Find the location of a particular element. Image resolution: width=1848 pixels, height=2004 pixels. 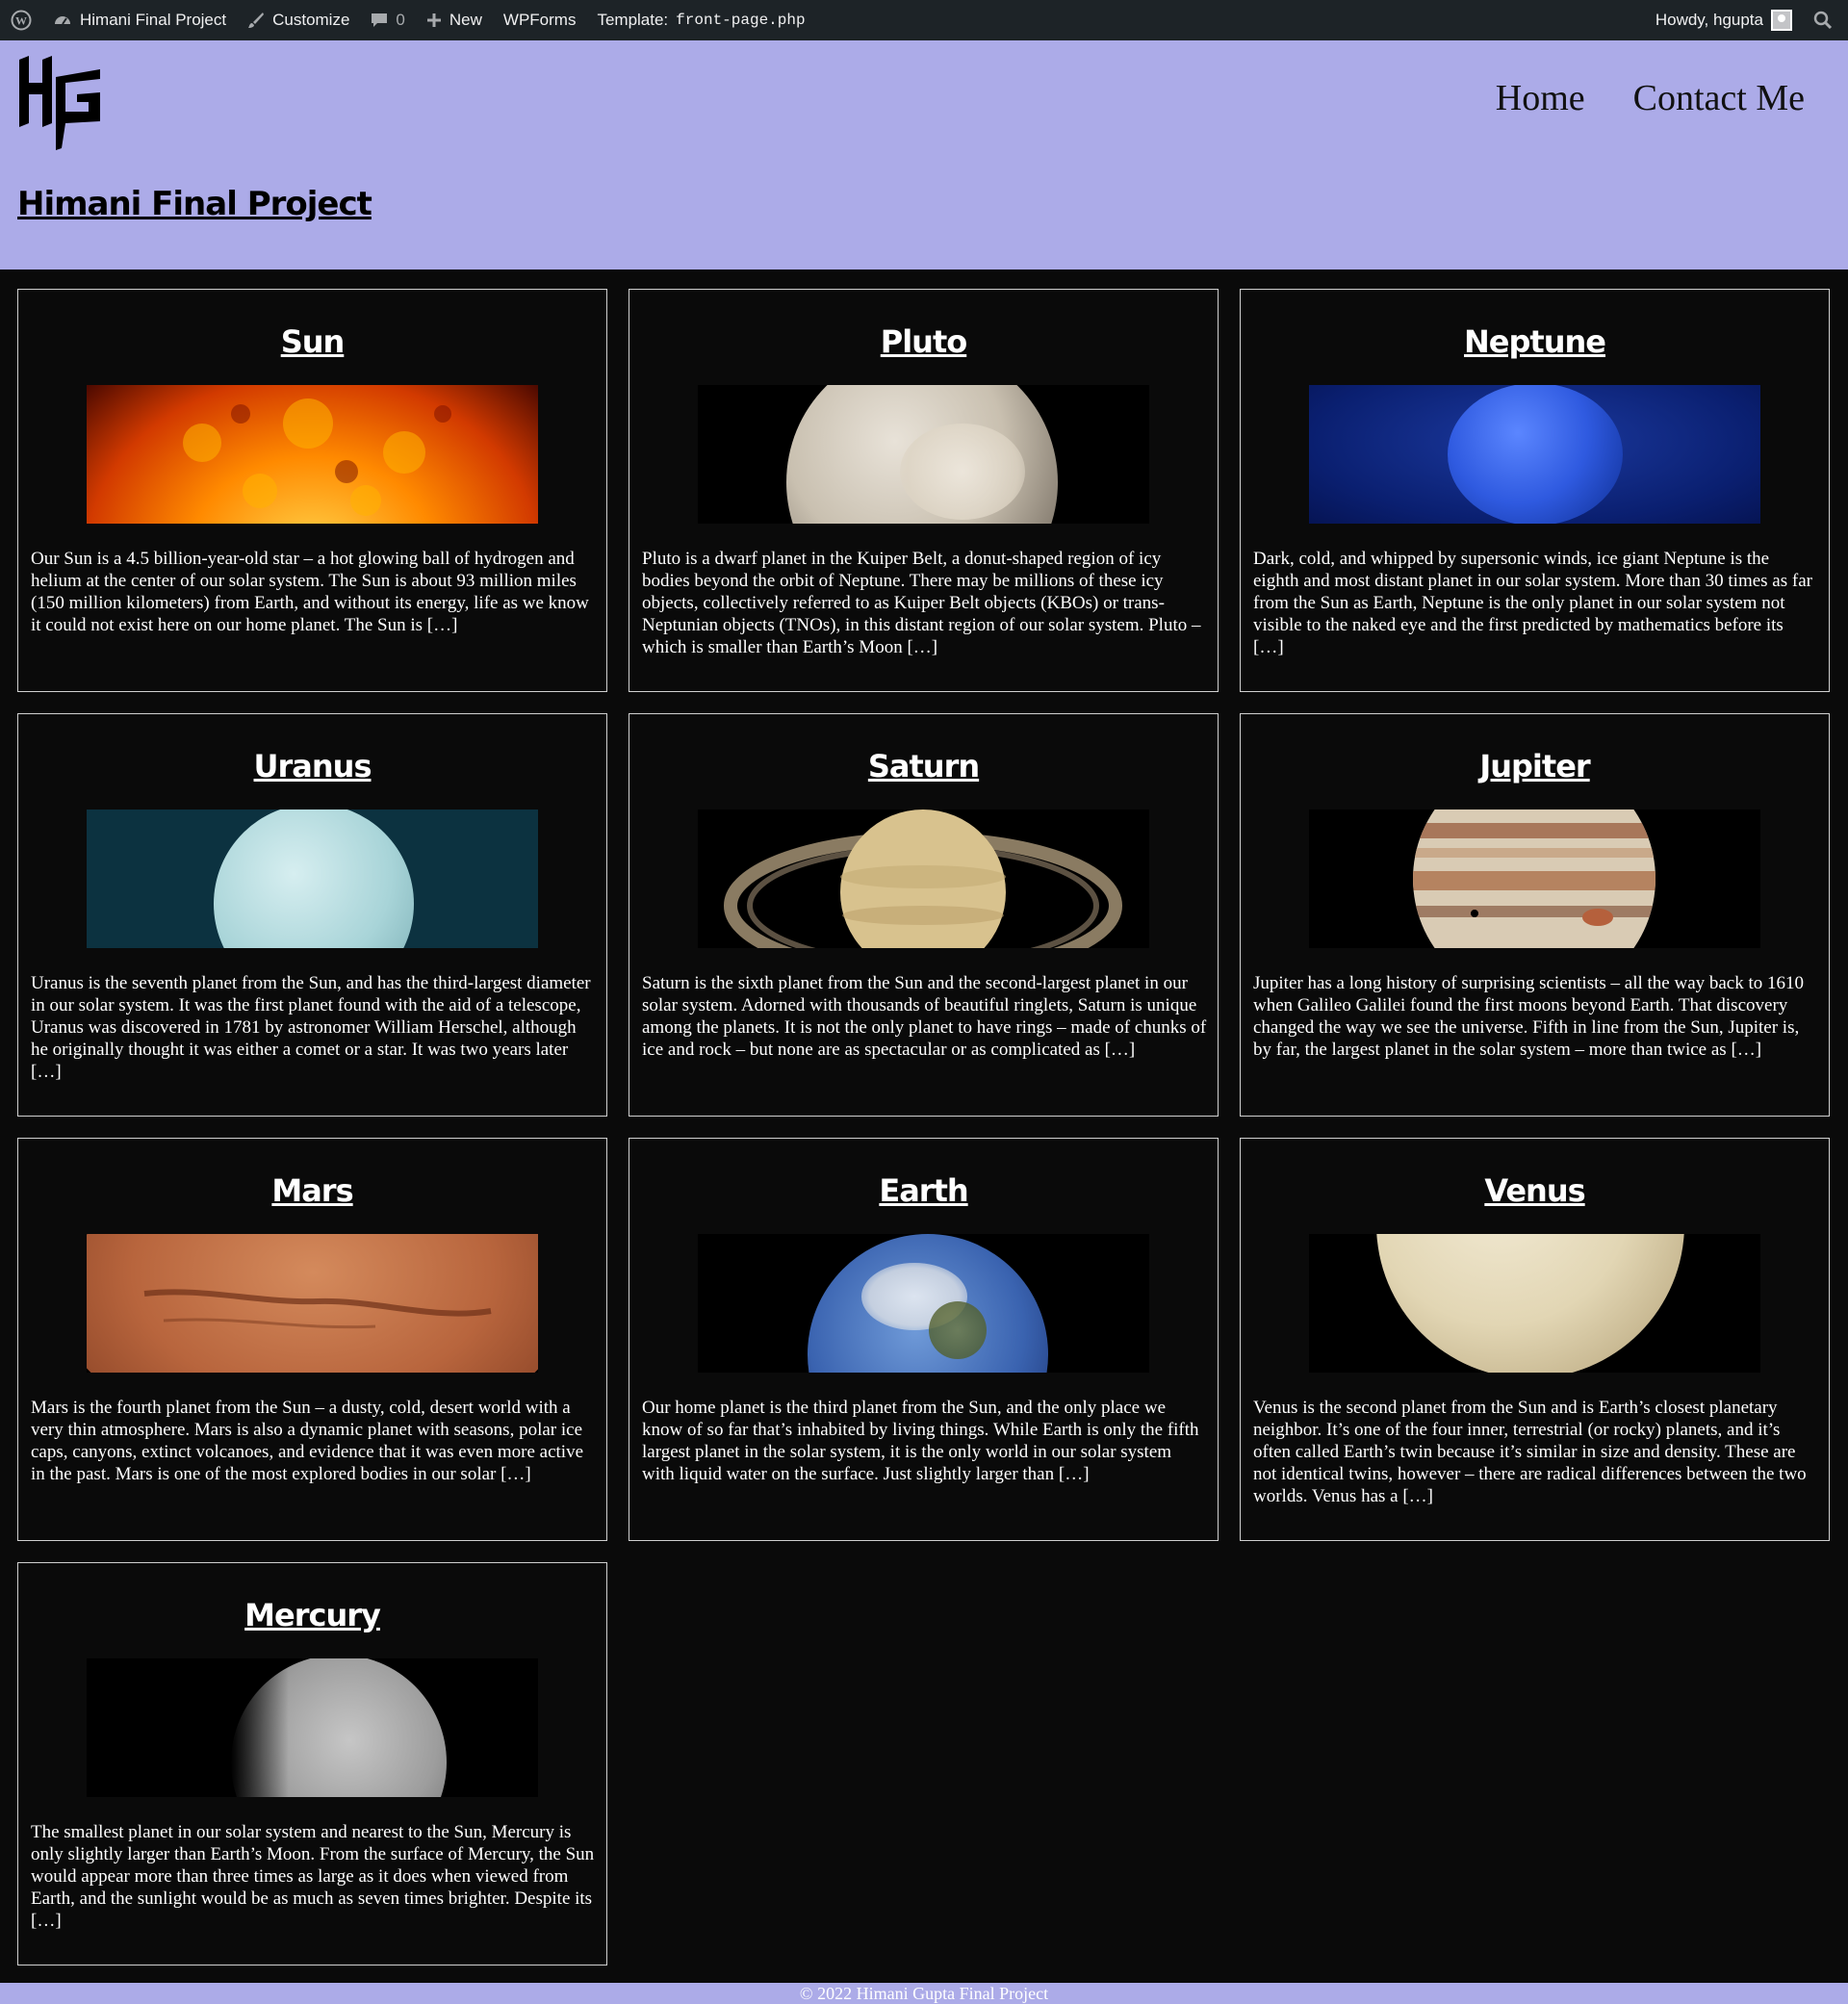

comments-link: 0 is located at coordinates (387, 20).